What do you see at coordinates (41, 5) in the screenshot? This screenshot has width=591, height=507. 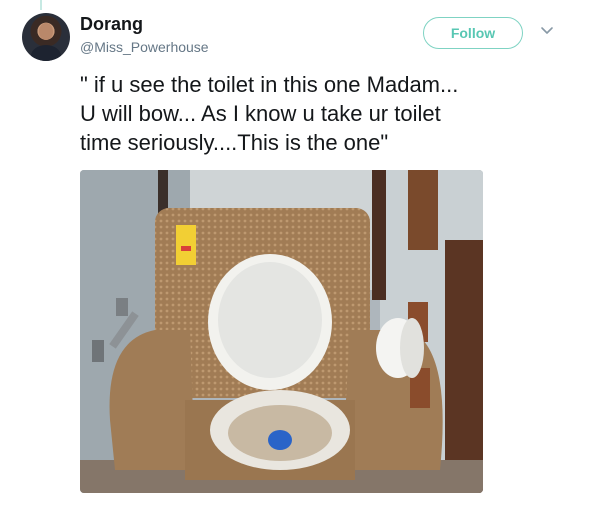 I see `thread-line` at bounding box center [41, 5].